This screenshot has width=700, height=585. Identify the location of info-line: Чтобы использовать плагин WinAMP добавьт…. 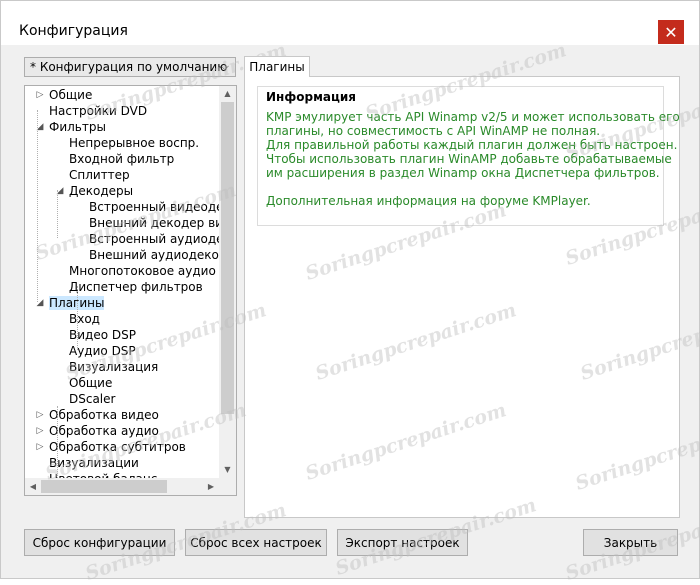
(469, 159).